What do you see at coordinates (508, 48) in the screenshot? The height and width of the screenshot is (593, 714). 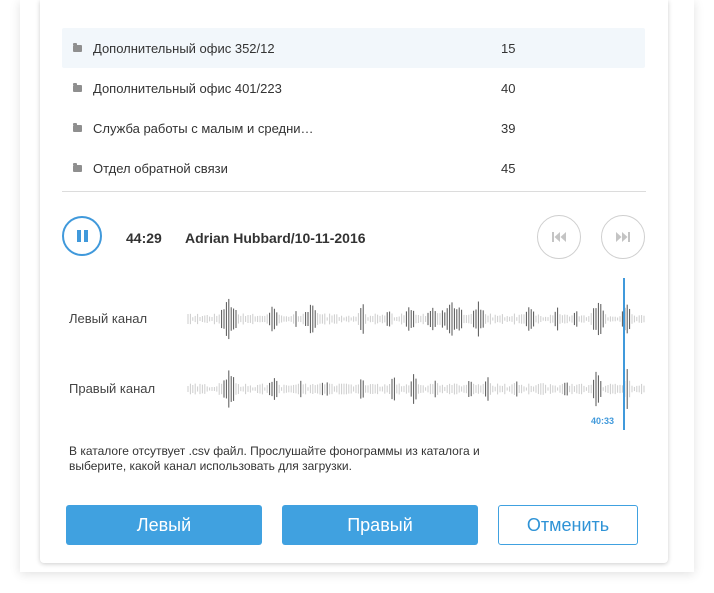 I see `list-item-count: 15` at bounding box center [508, 48].